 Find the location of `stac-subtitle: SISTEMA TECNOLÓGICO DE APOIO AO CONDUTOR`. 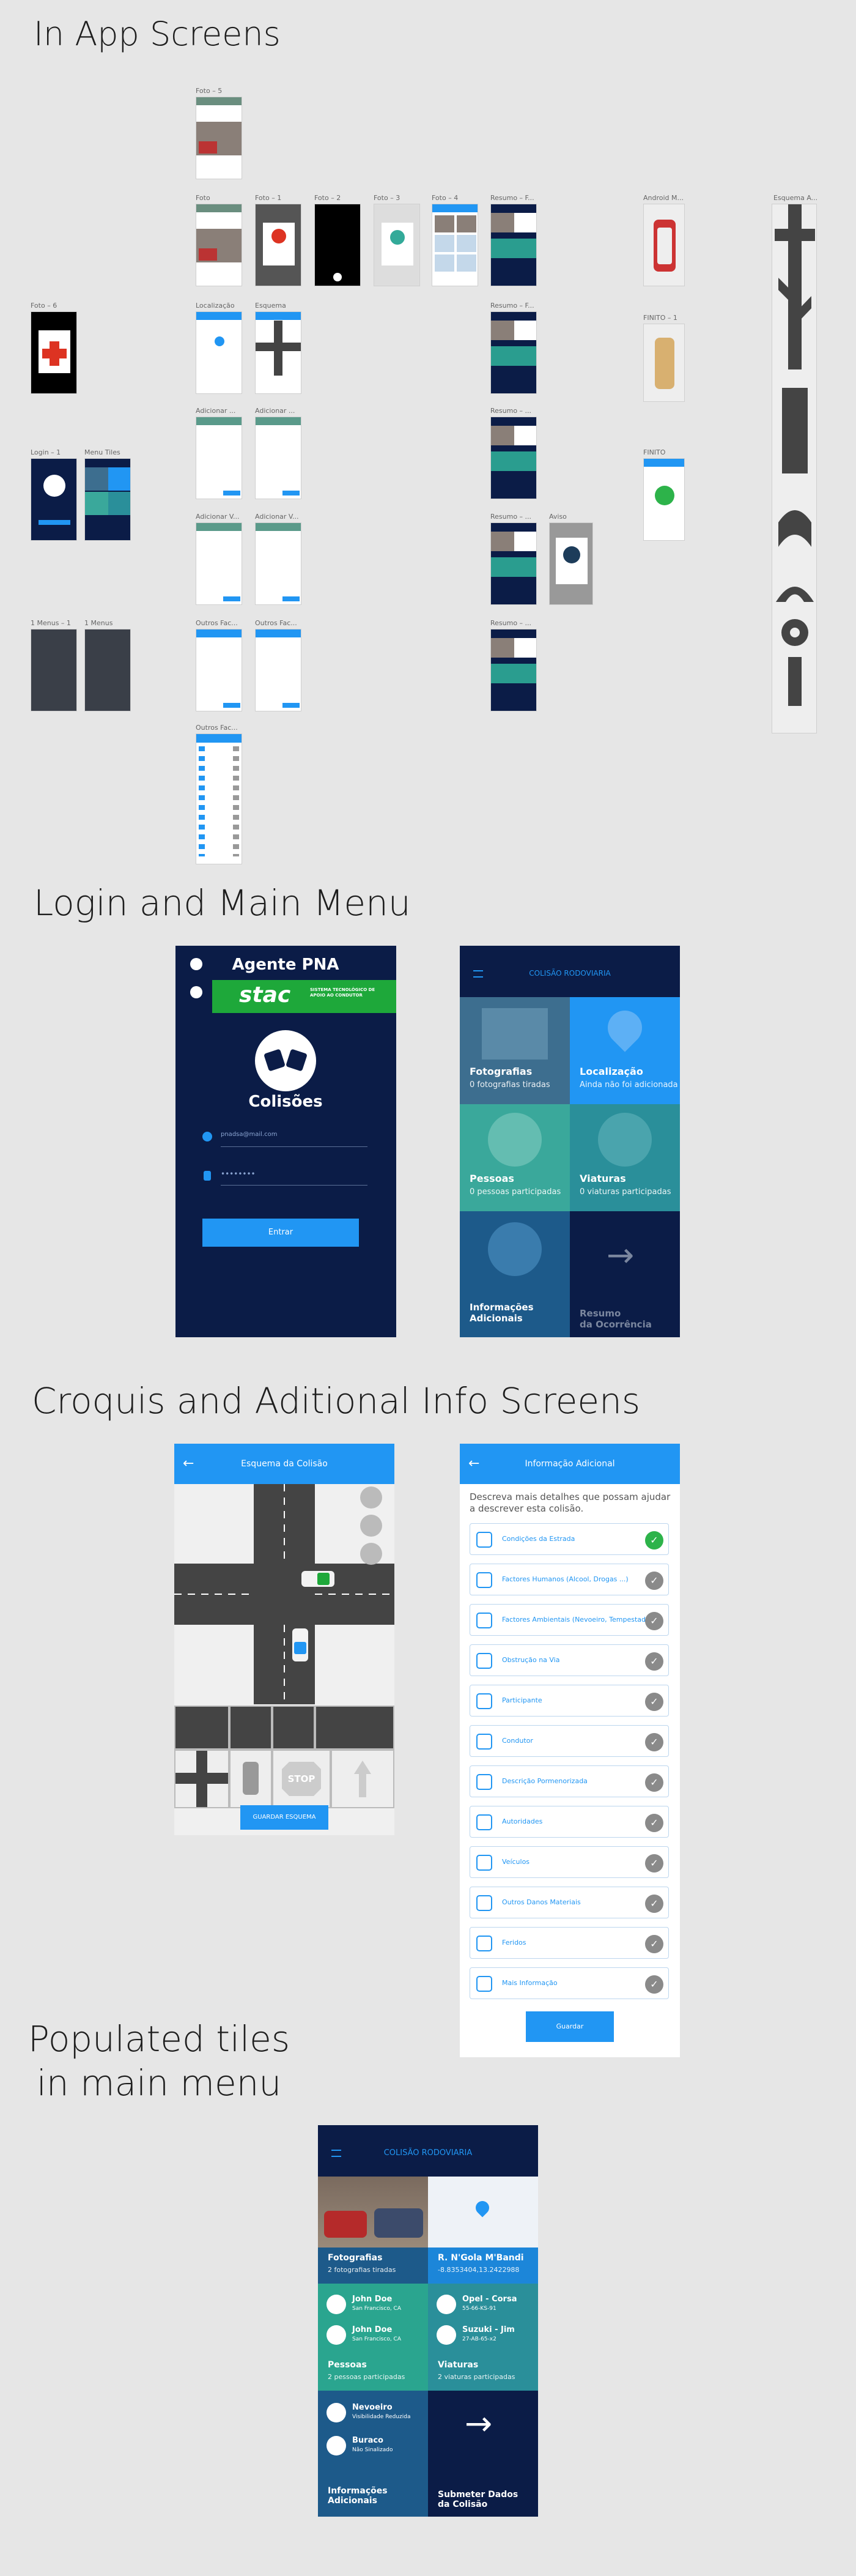

stac-subtitle: SISTEMA TECNOLÓGICO DE APOIO AO CONDUTOR is located at coordinates (342, 992).